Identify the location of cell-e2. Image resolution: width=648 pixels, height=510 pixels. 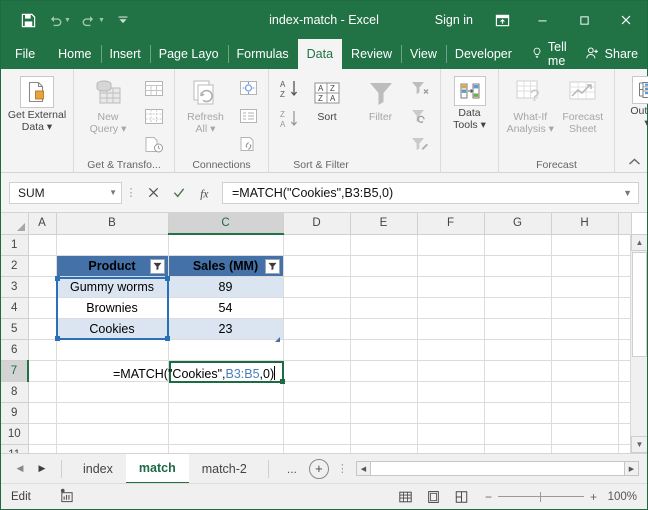
(384, 266).